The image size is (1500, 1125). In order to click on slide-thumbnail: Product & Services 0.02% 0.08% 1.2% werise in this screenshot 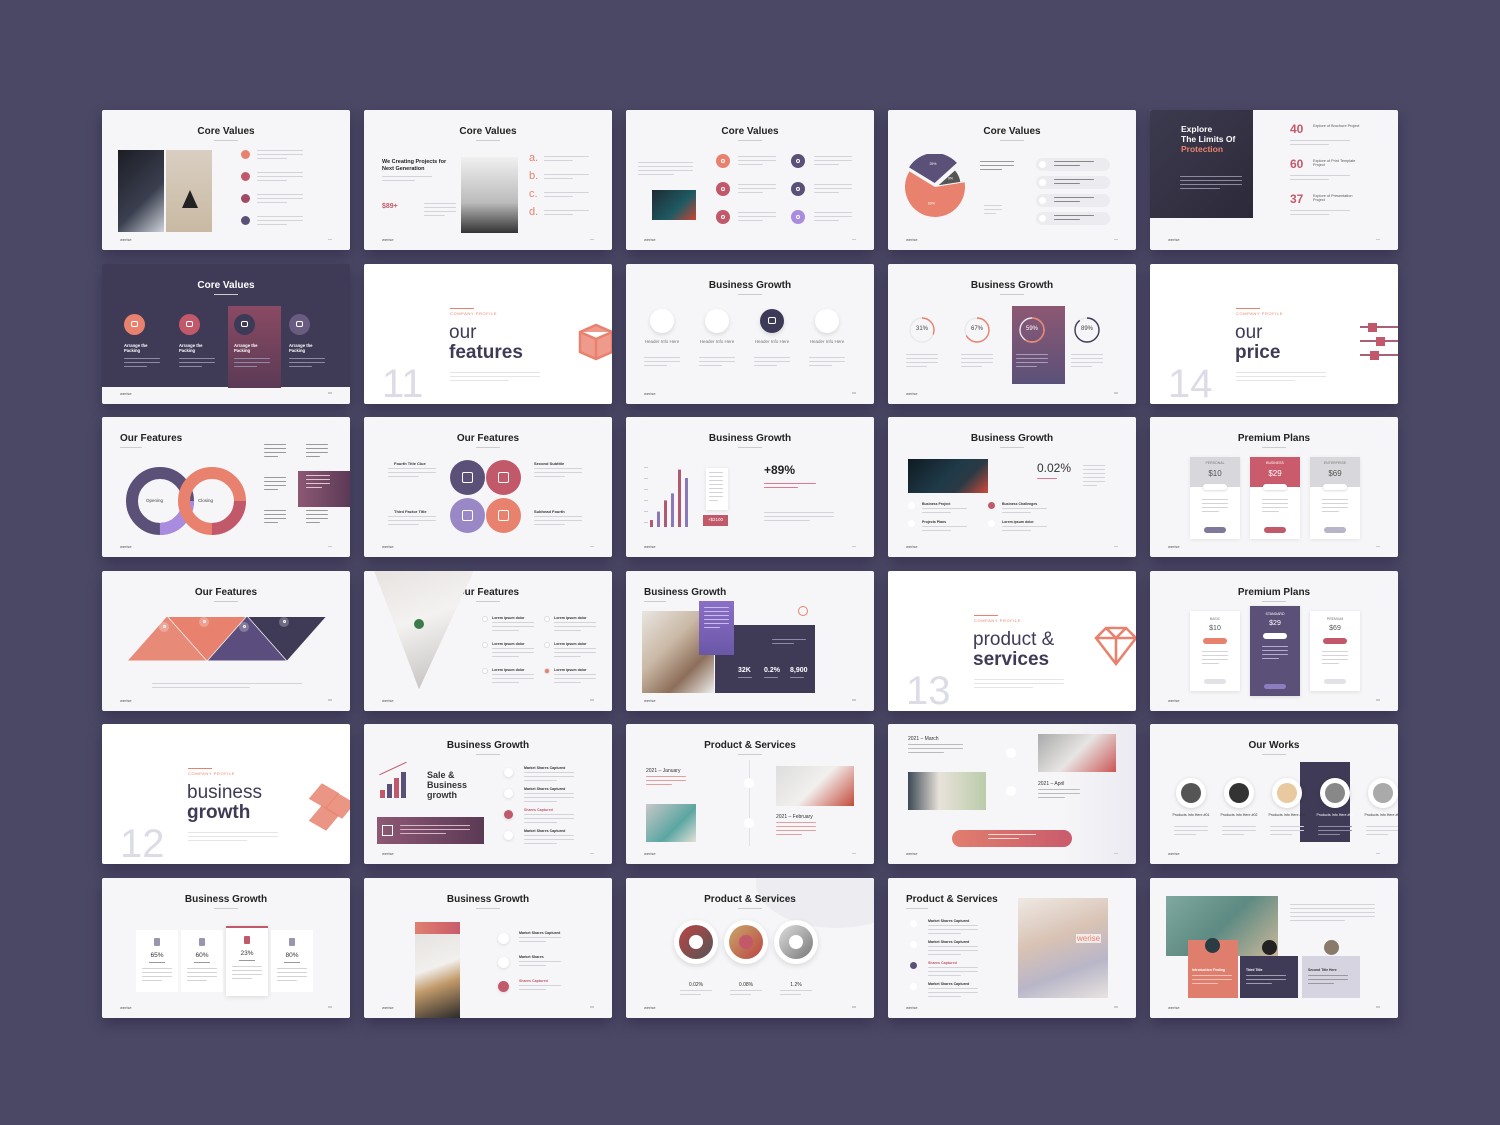, I will do `click(750, 947)`.